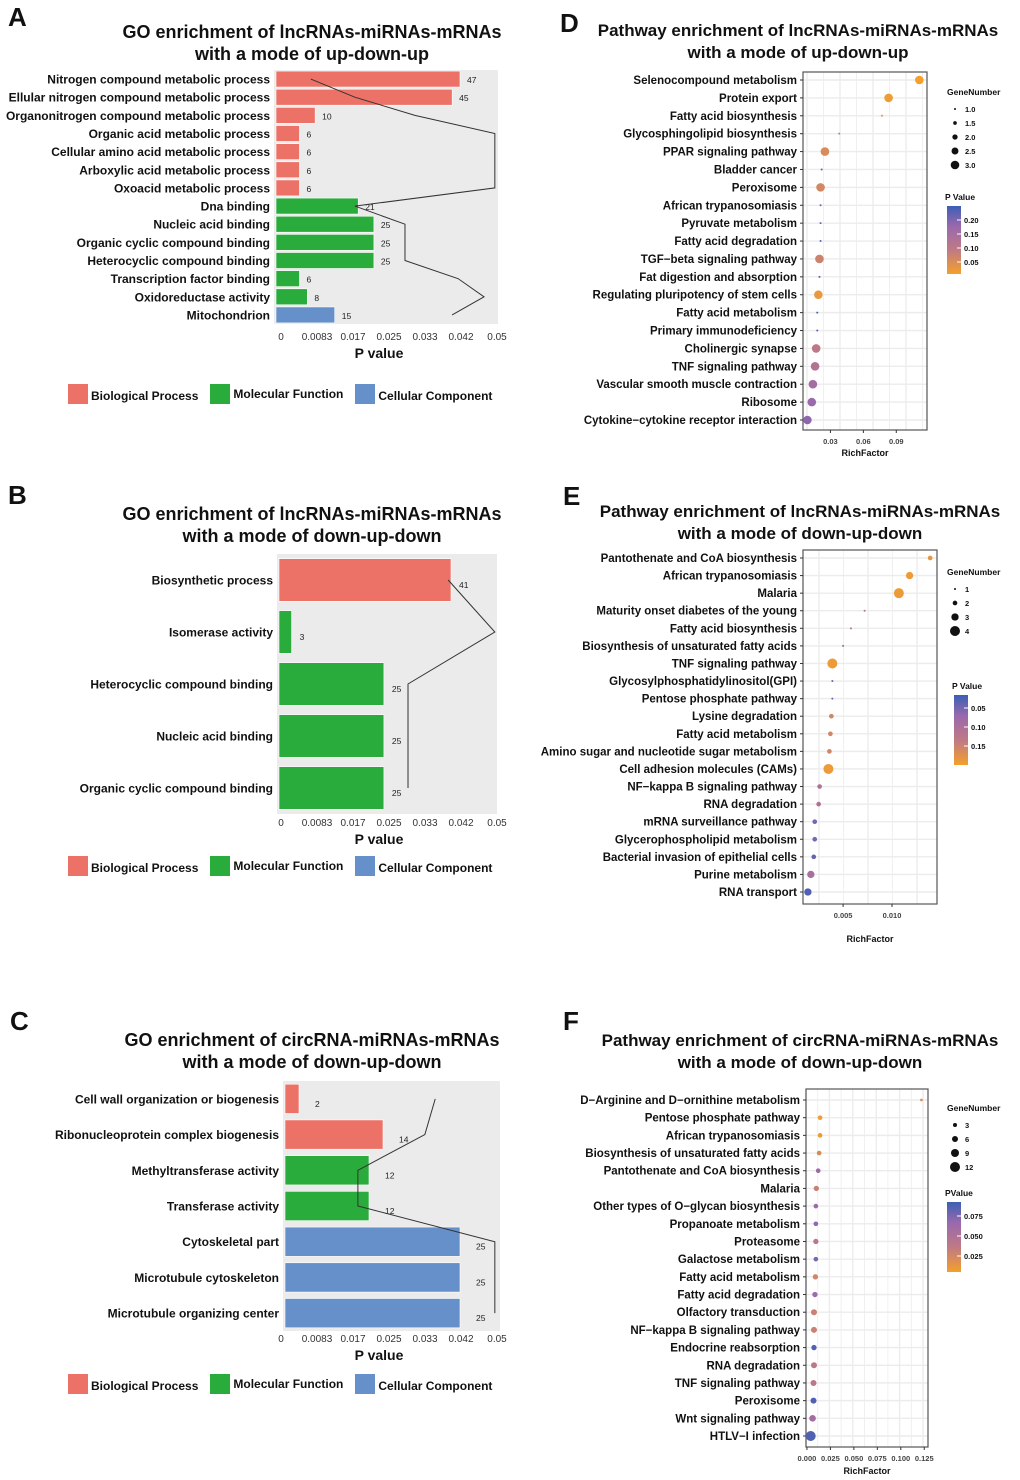  I want to click on pathway-label: Fat digestion and absorption, so click(718, 278).